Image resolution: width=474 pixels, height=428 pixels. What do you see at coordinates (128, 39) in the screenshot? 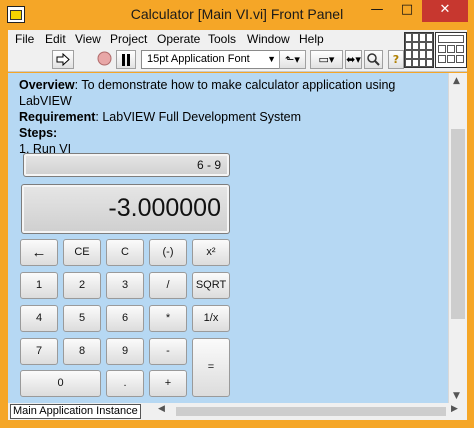
I see `menu-project: Project` at bounding box center [128, 39].